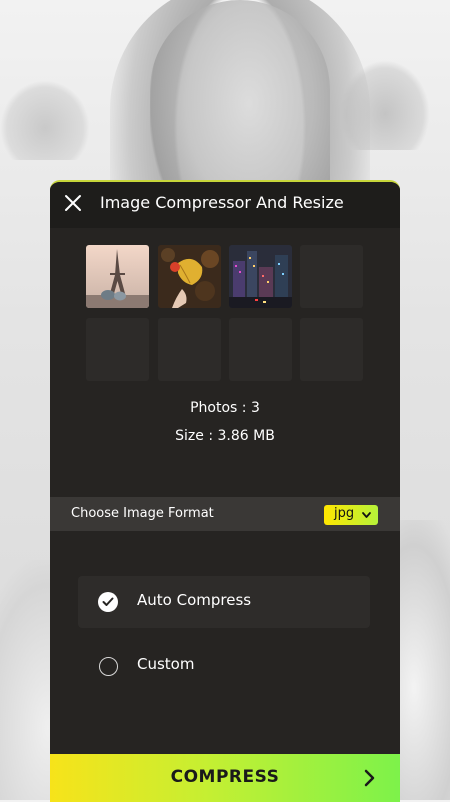  I want to click on eiffel-tower-photo, so click(117, 276).